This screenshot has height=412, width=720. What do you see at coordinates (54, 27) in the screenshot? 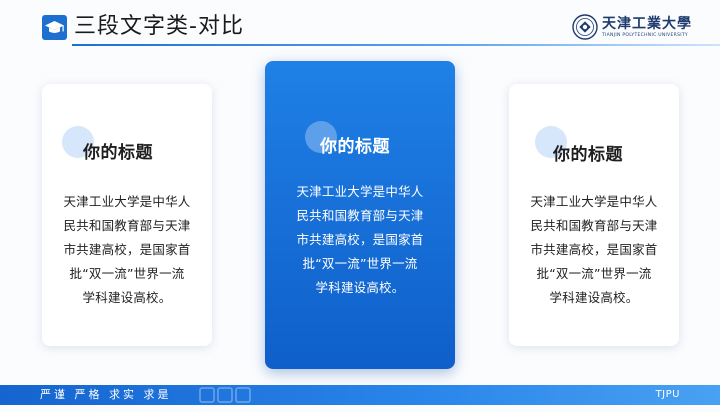
I see `graduation-cap-icon` at bounding box center [54, 27].